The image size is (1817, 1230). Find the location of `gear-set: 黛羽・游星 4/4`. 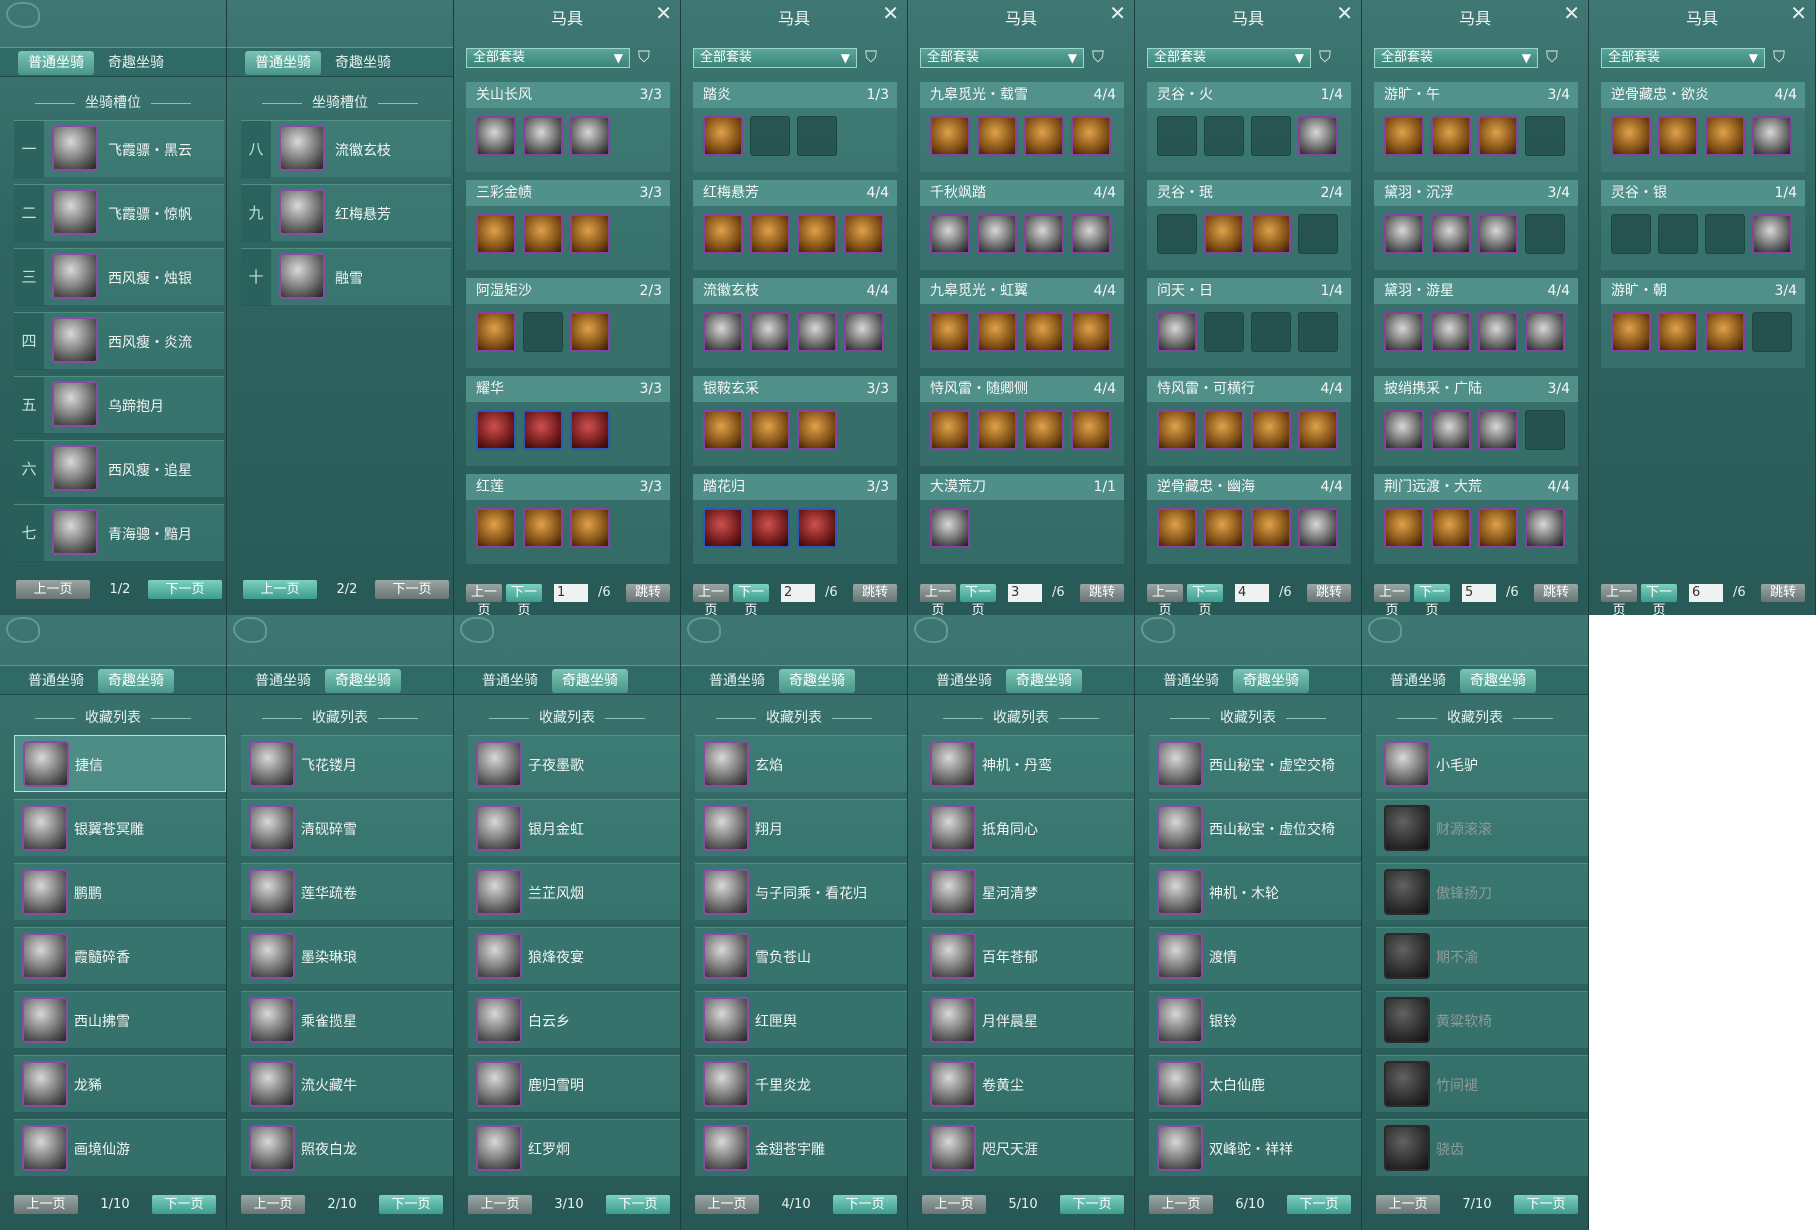

gear-set: 黛羽・游星 4/4 is located at coordinates (1476, 323).